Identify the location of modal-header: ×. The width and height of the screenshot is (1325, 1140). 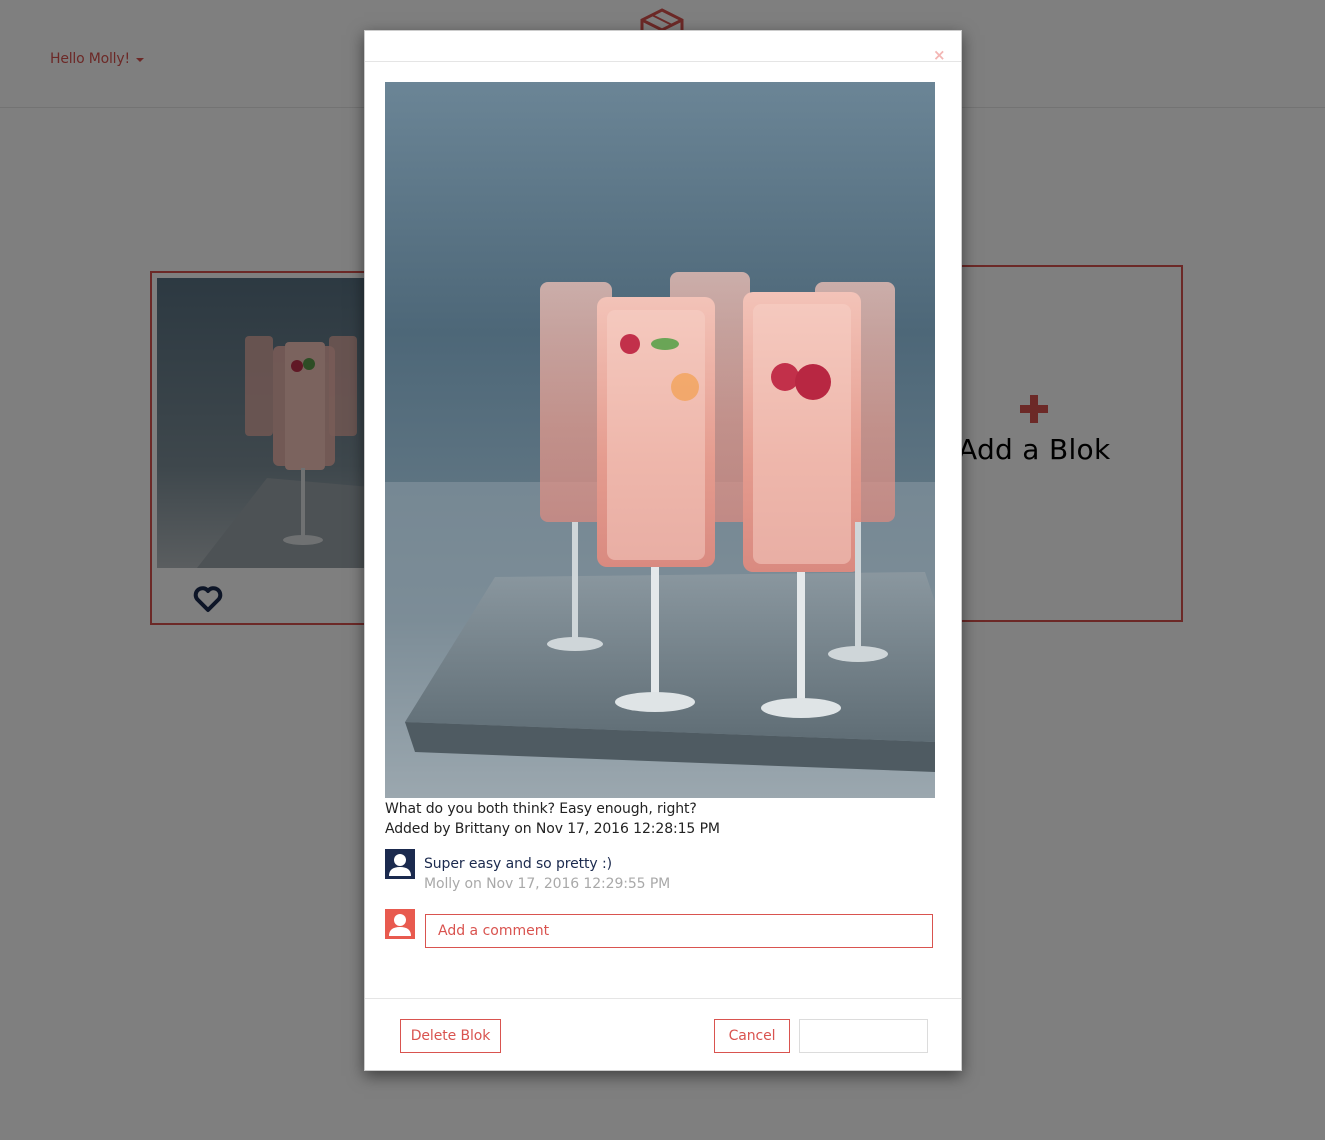
(663, 47).